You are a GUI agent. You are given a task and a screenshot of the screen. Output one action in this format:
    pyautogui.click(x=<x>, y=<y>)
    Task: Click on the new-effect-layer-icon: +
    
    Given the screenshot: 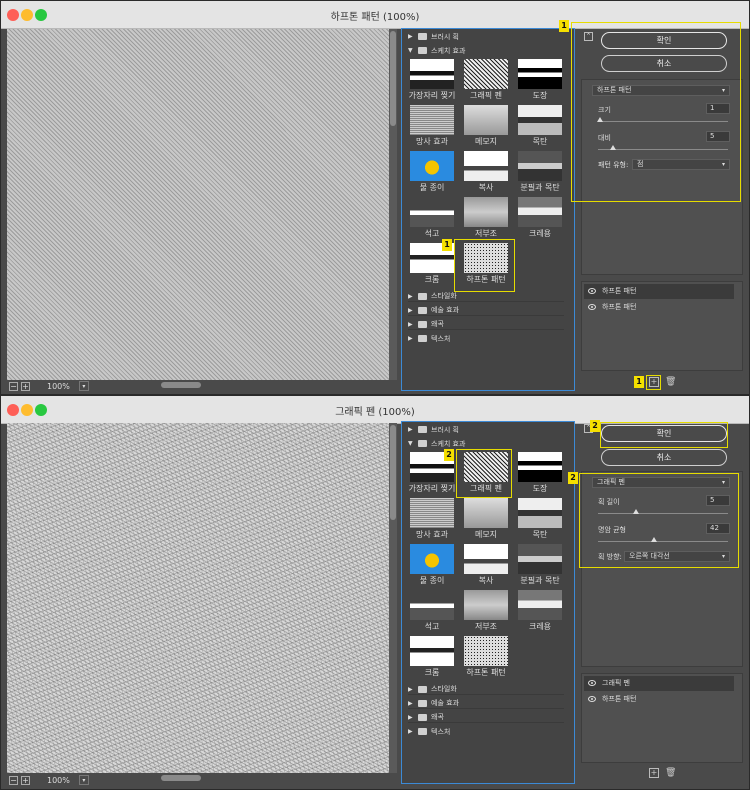 What is the action you would take?
    pyautogui.click(x=654, y=773)
    